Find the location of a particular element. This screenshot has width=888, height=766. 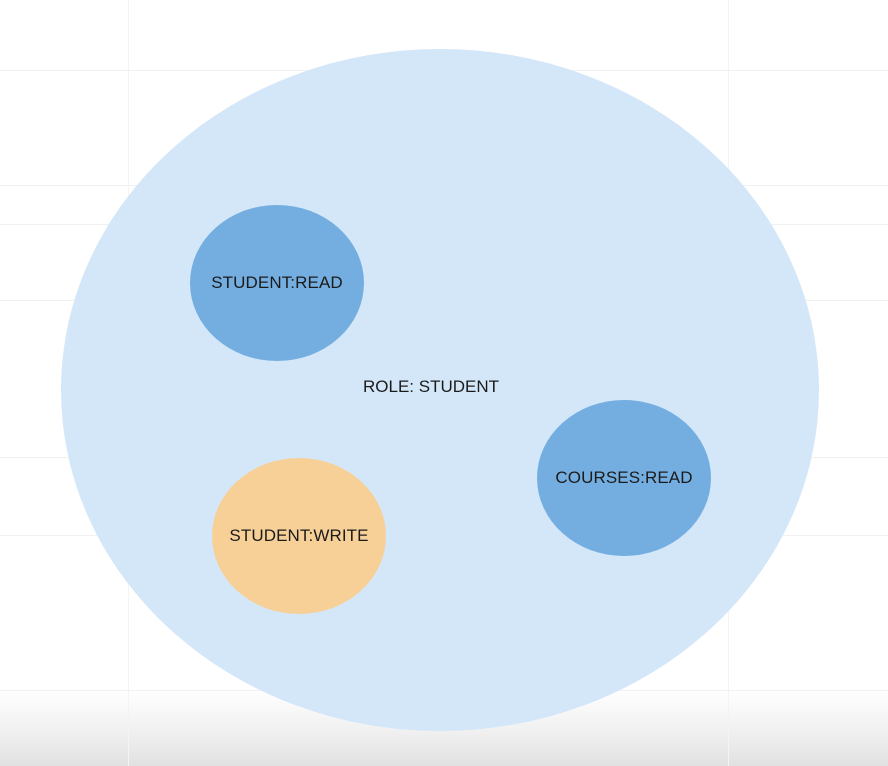

permission-label: STUDENT:WRITE is located at coordinates (299, 535).